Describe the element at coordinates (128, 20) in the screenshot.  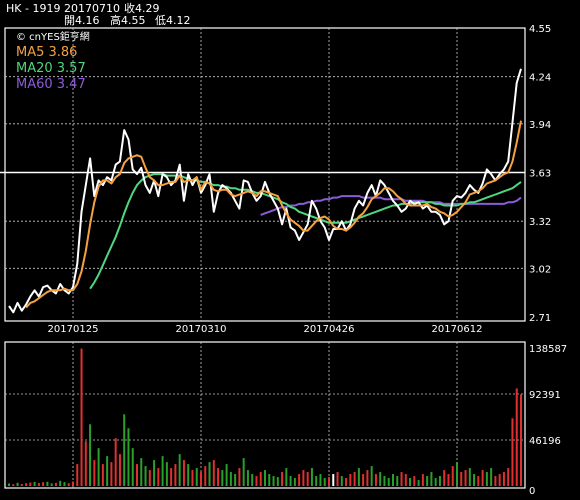
I see `header-high: 高4.55` at that location.